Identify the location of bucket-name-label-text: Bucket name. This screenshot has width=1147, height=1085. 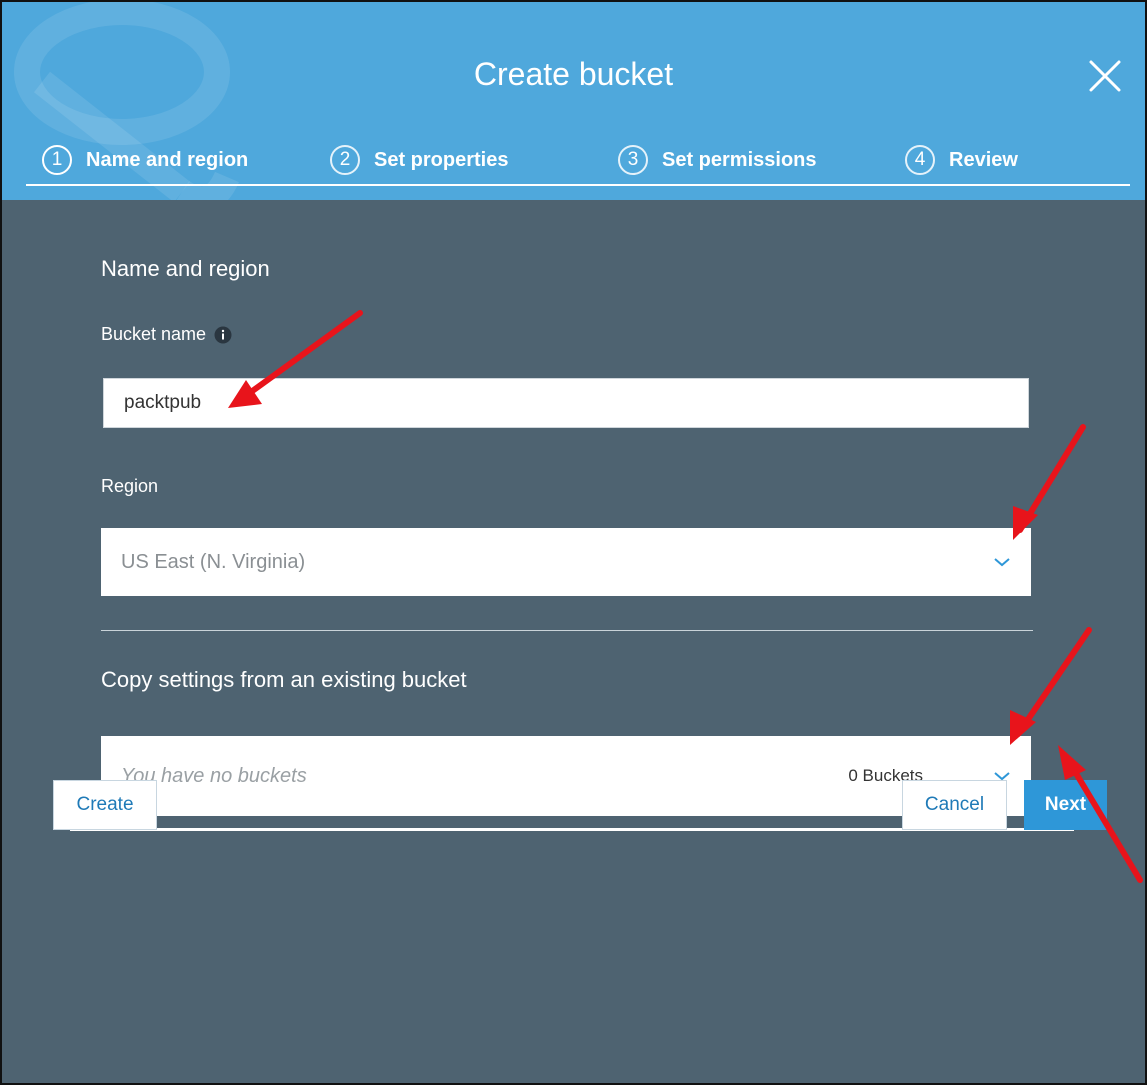
(154, 334).